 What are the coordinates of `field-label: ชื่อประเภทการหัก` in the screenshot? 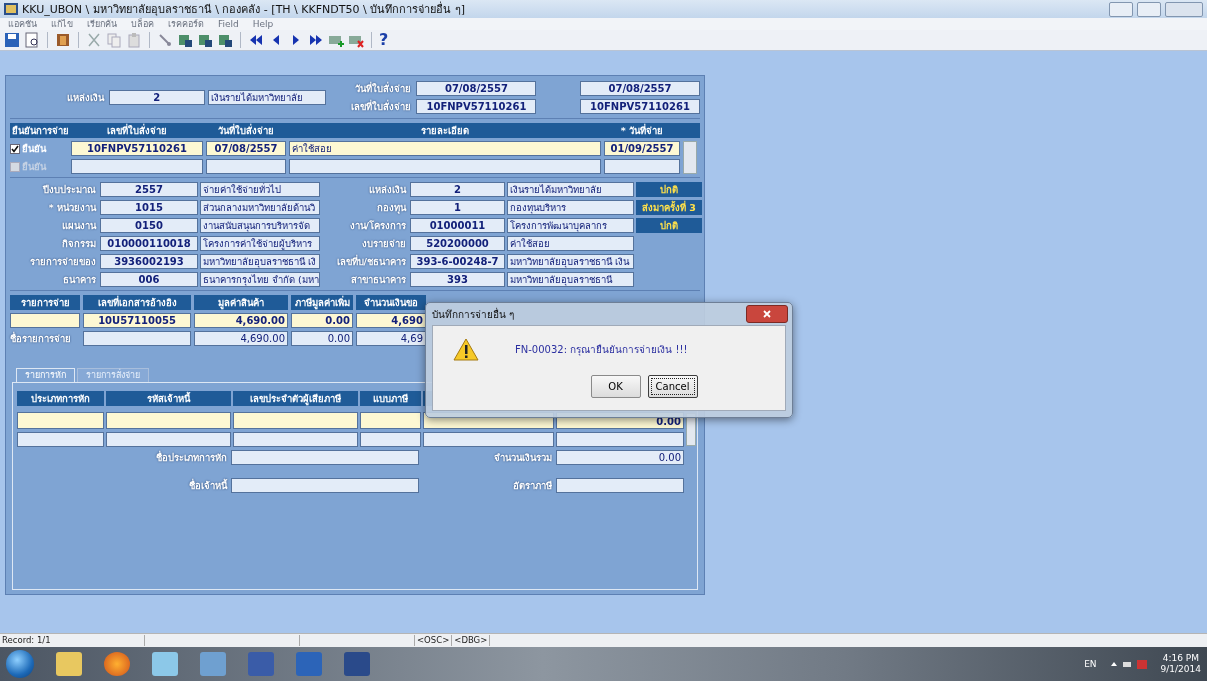 It's located at (191, 457).